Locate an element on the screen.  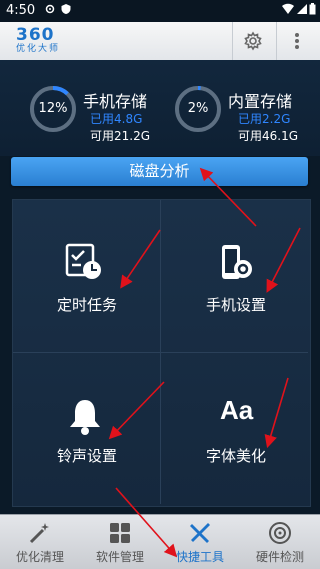
tool-label: 手机设置 is located at coordinates (235, 305).